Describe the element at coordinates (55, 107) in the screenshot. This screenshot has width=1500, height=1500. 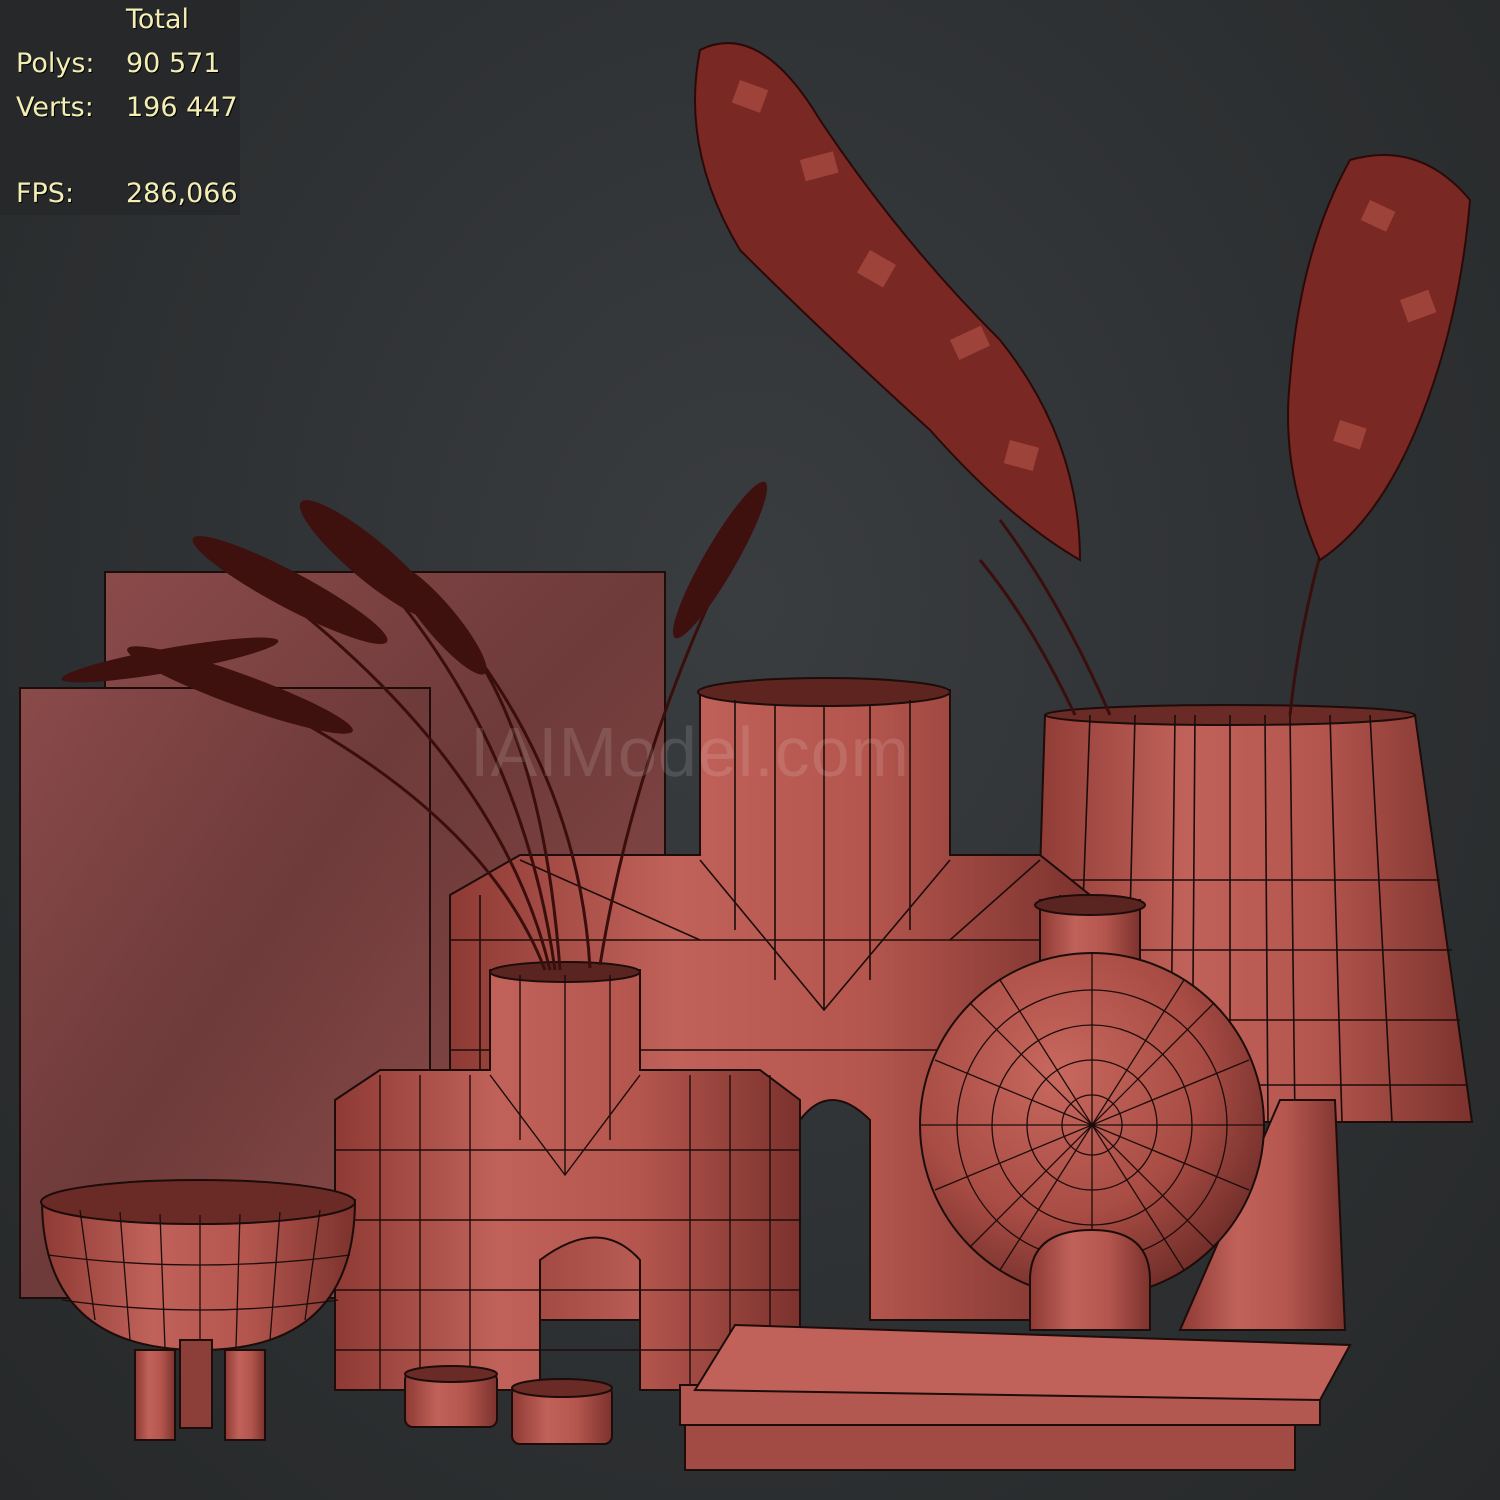
I see `stats-label: Verts:` at that location.